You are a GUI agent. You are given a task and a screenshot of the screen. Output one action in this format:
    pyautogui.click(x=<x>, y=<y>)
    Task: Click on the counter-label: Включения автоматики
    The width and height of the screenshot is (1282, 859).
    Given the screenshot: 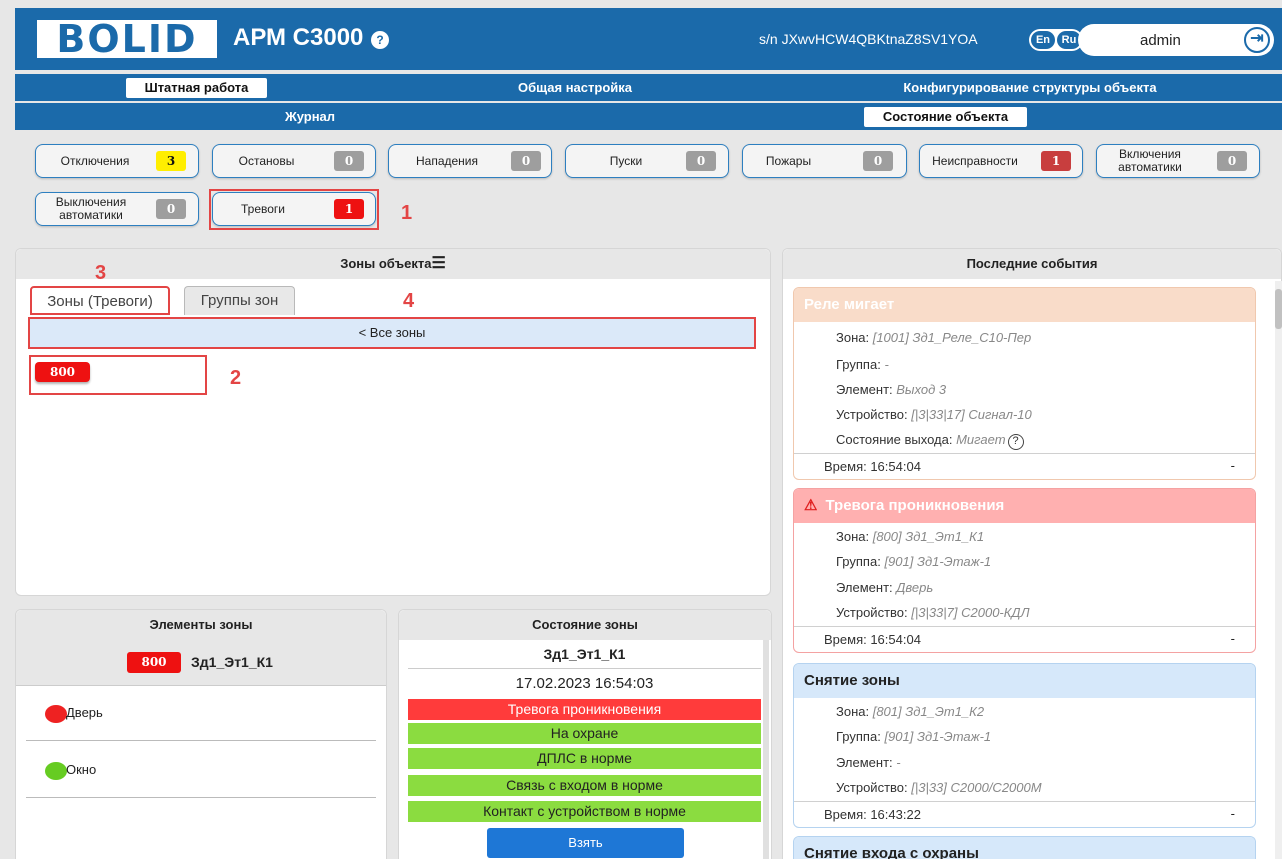 What is the action you would take?
    pyautogui.click(x=1150, y=160)
    